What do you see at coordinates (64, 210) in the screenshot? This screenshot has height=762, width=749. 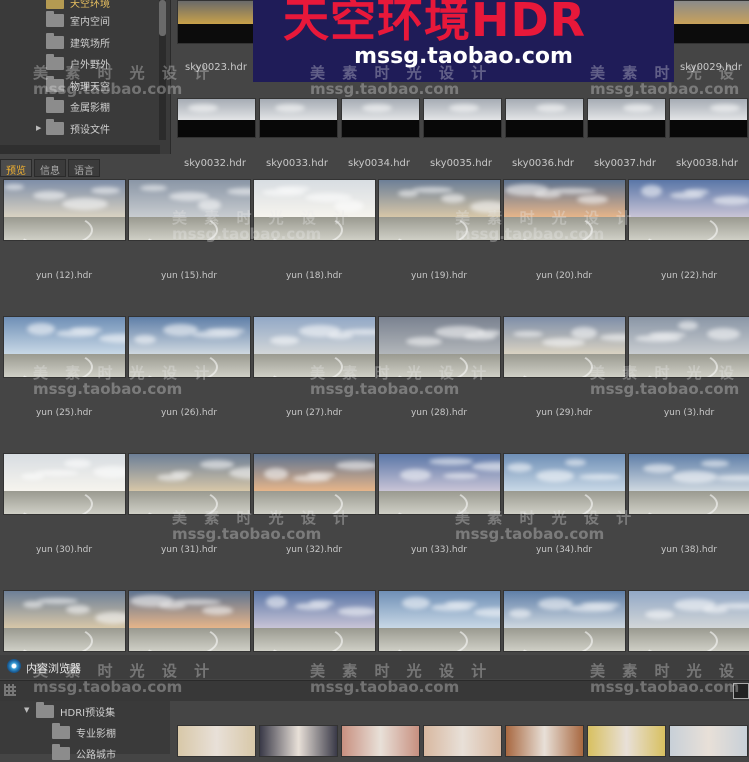 I see `thumbnail-yun12hdr` at bounding box center [64, 210].